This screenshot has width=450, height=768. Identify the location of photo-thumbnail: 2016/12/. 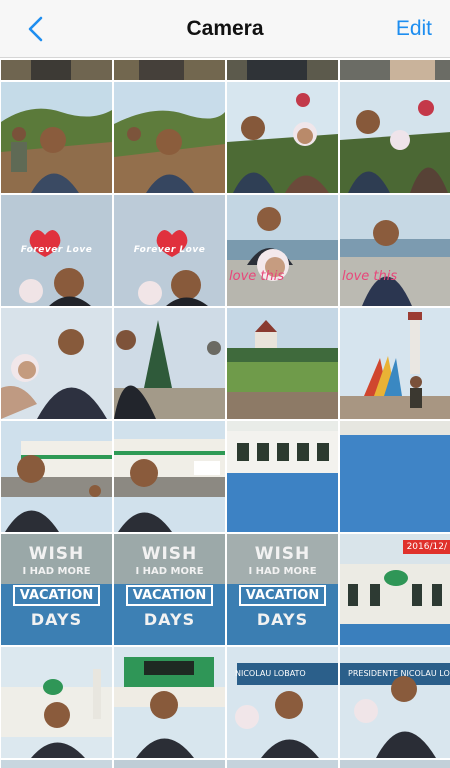
(395, 589).